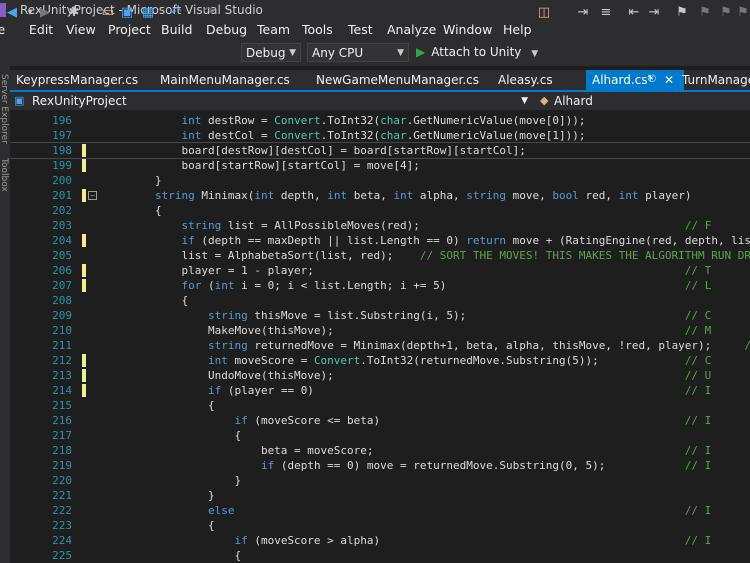 The width and height of the screenshot is (750, 563). Describe the element at coordinates (397, 80) in the screenshot. I see `tab-new-game-menu-manager: NewGameMenuManager.cs` at that location.